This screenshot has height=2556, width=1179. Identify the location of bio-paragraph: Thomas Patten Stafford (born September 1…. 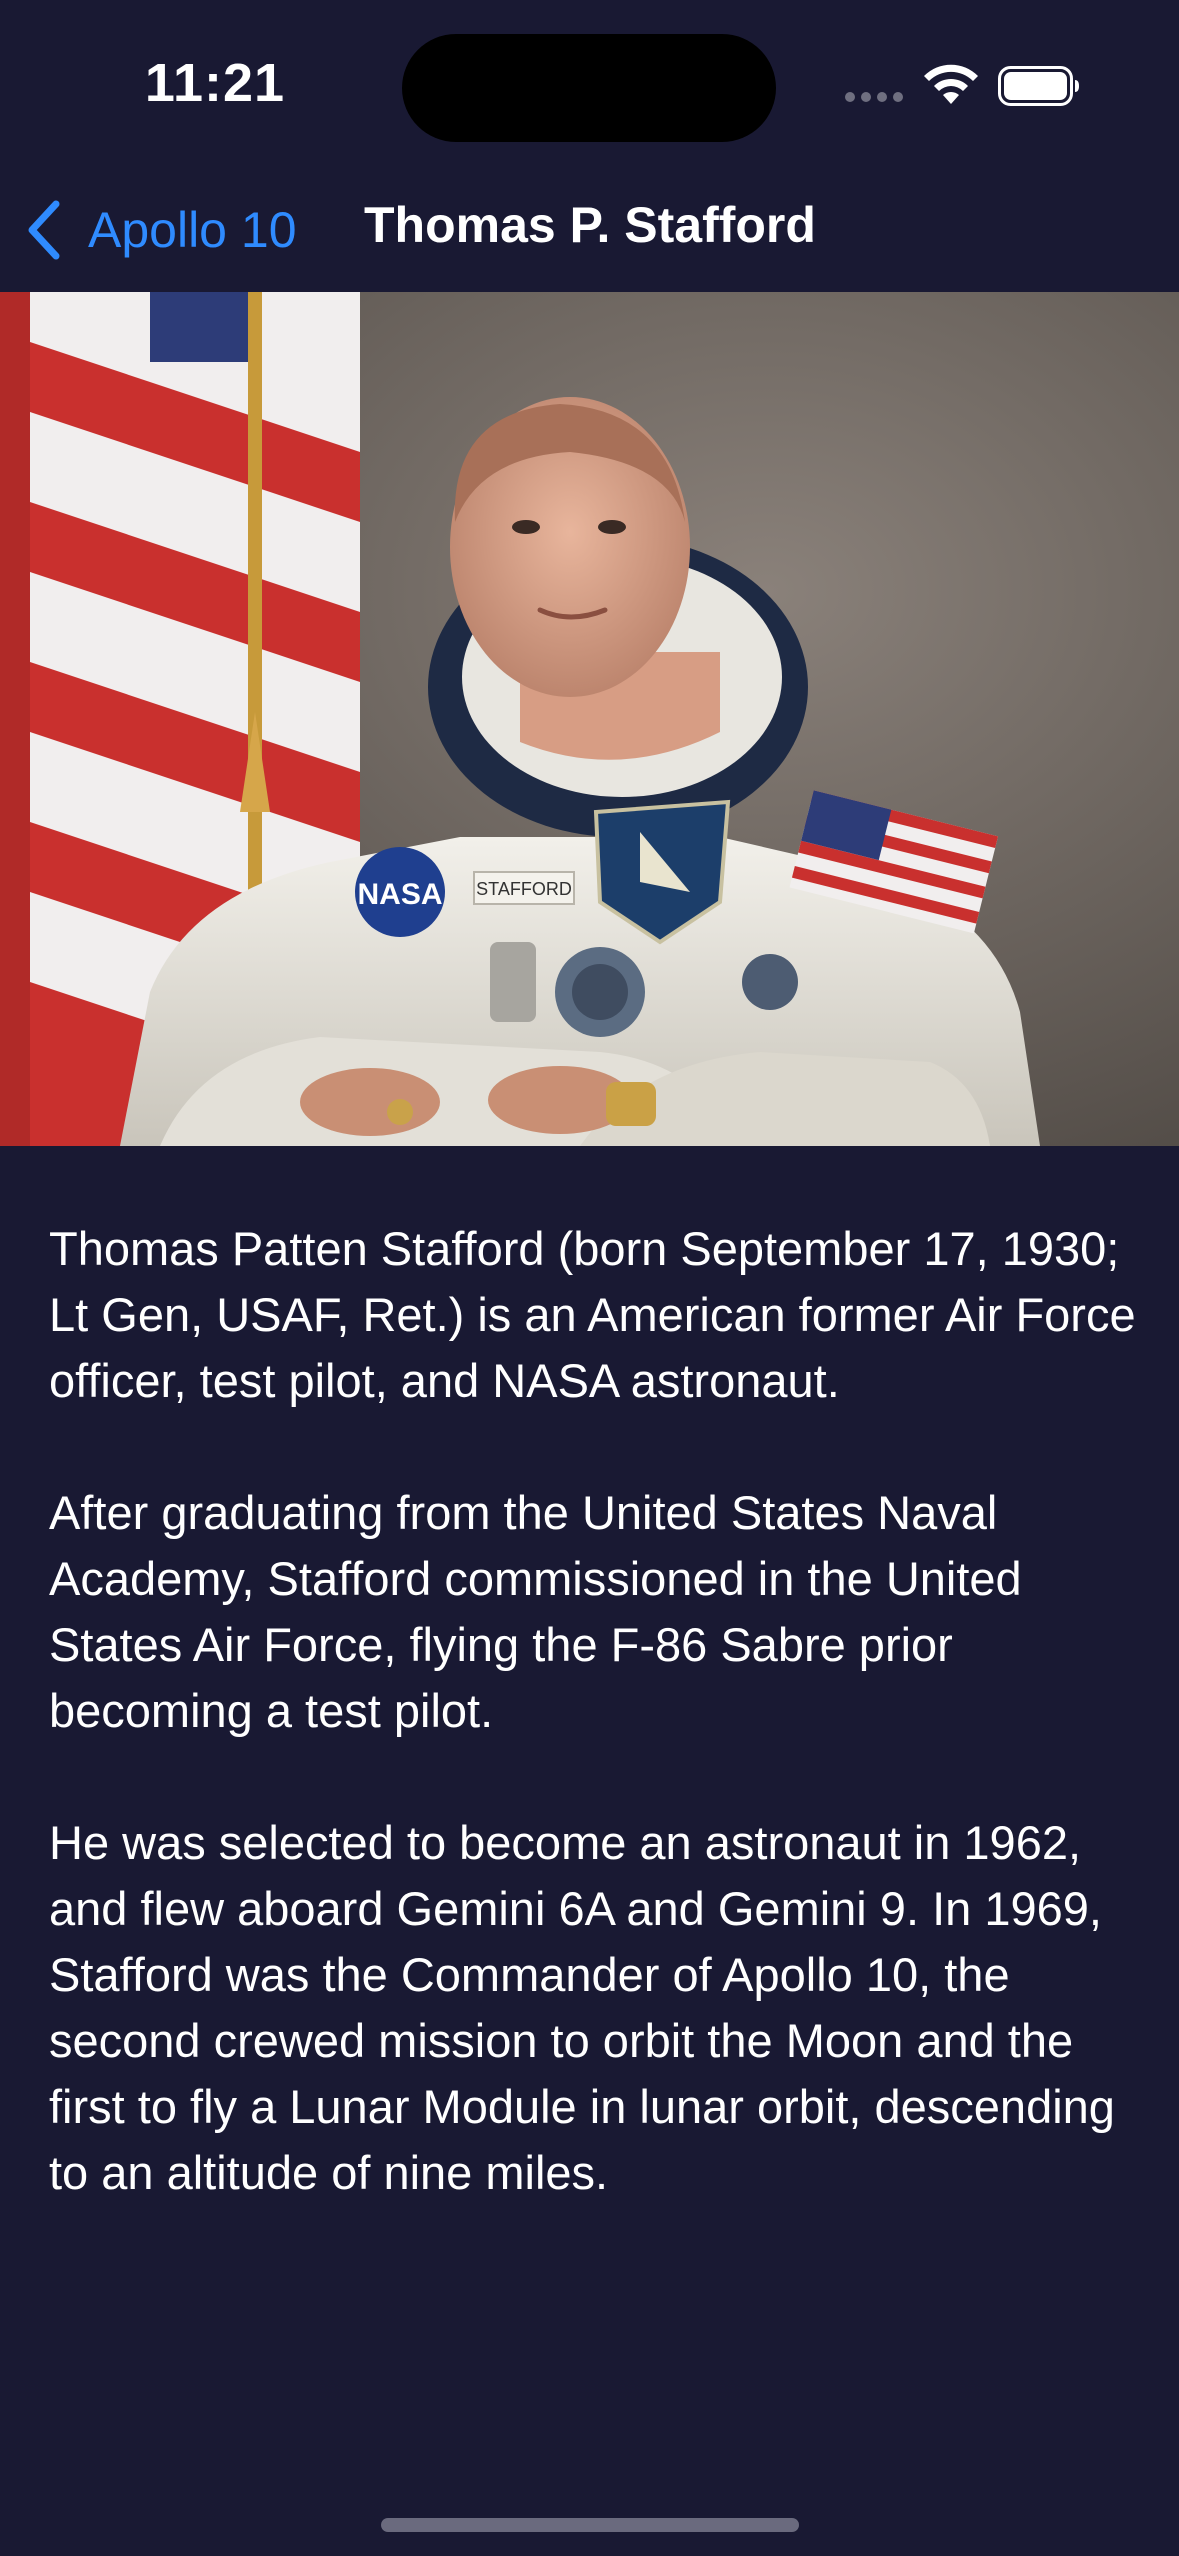
(592, 1314).